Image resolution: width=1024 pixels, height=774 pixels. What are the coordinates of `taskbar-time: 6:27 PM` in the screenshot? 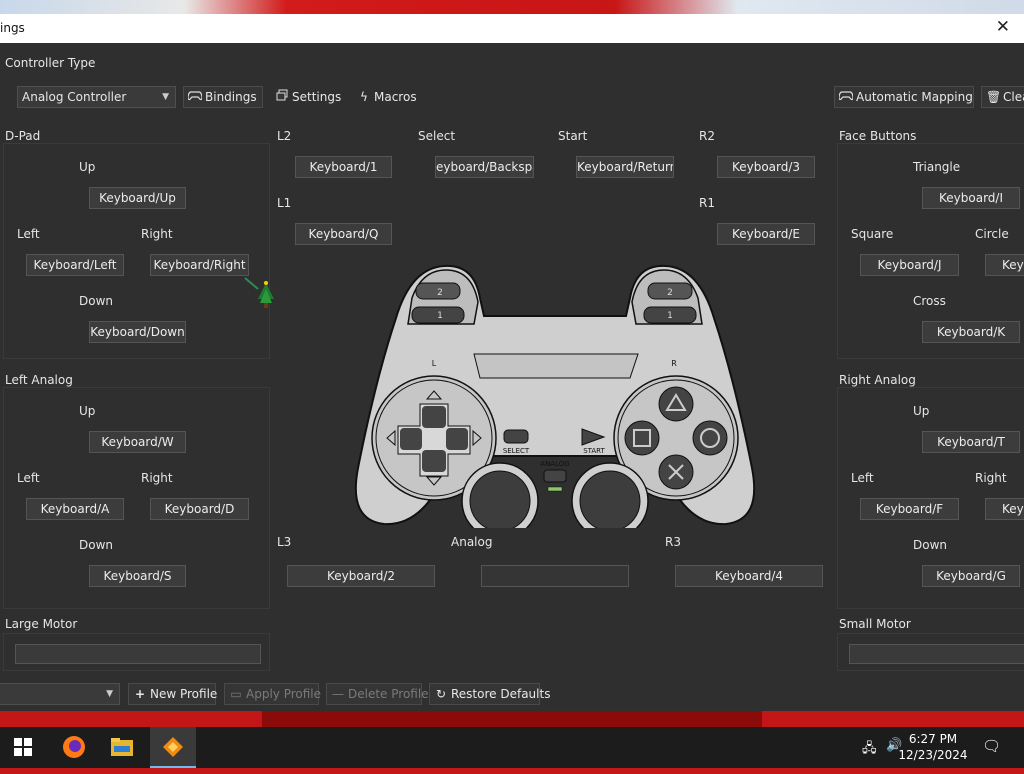 It's located at (933, 739).